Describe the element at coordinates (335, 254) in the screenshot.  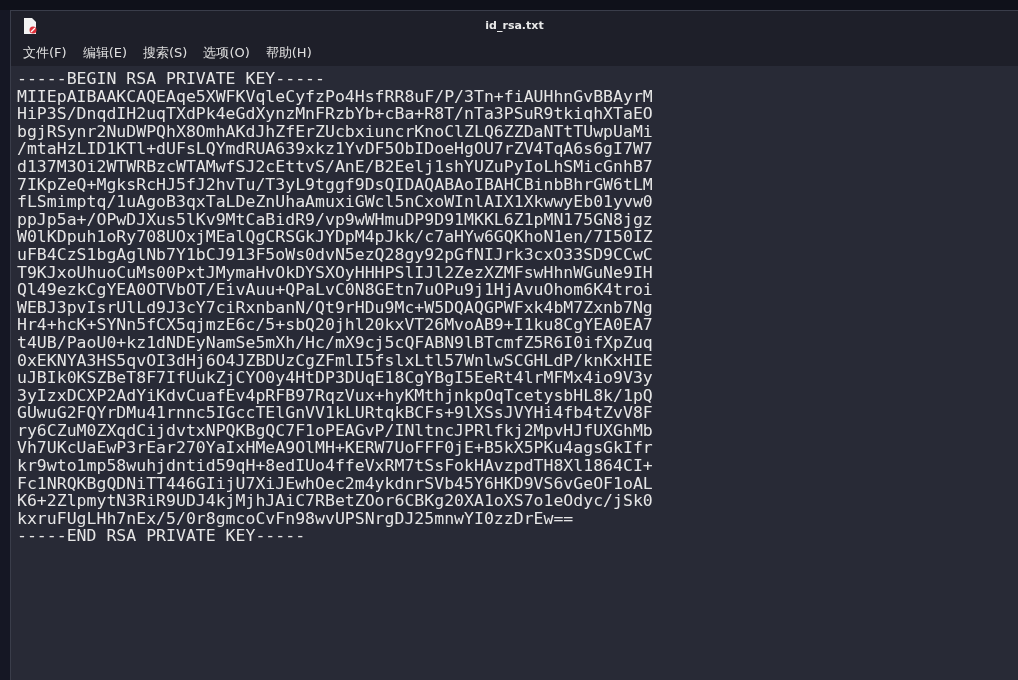
I see `text-line: uFB4CzS1bgAglNb7Y1bCJ913F5oWs0dvN5ezQ28gy92pGfNIJrk3cxO33SD9CCwC` at that location.